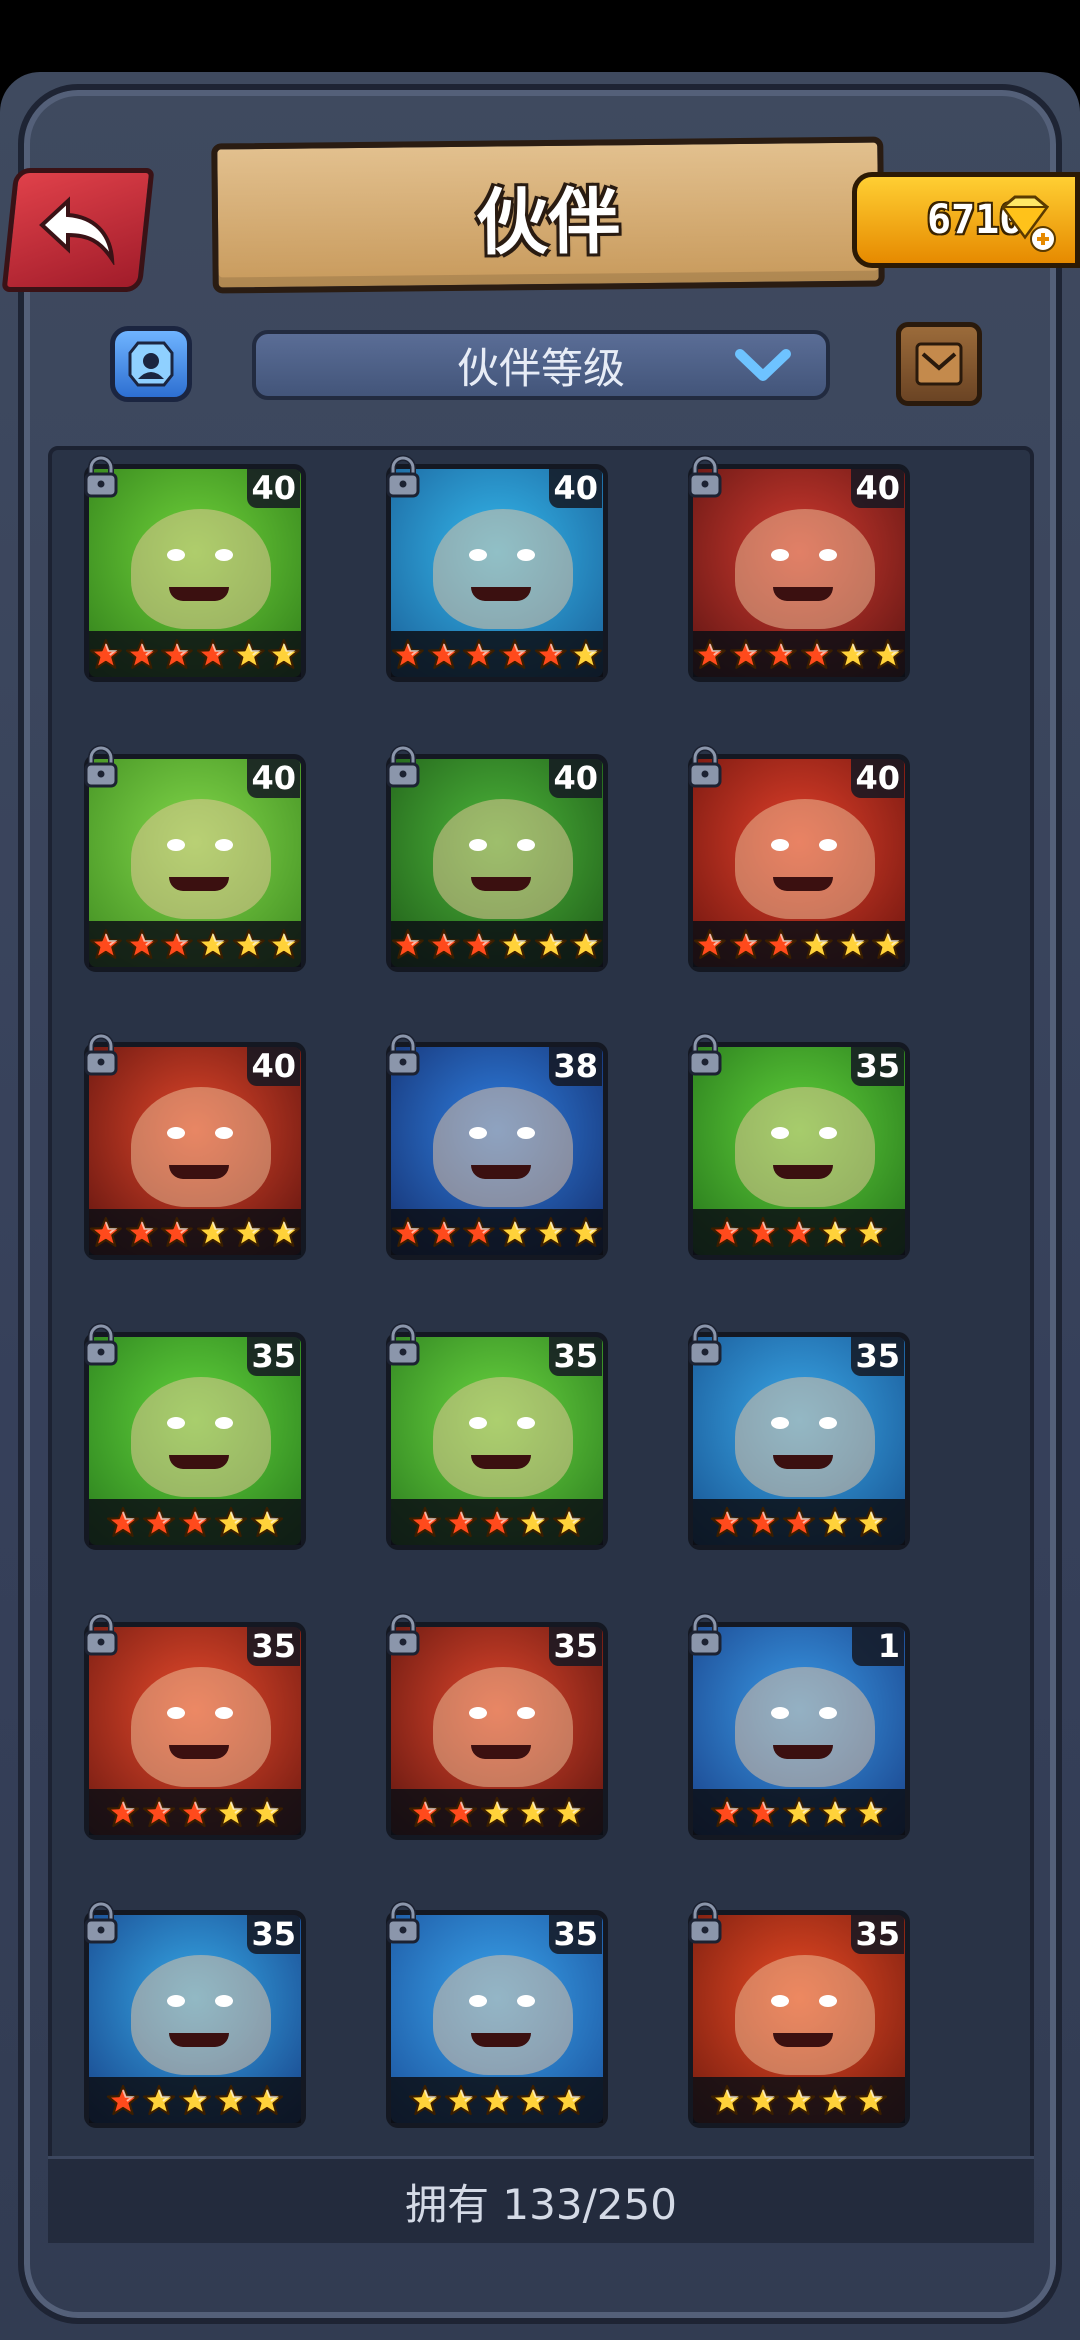  I want to click on hero-level: 35, so click(877, 1356).